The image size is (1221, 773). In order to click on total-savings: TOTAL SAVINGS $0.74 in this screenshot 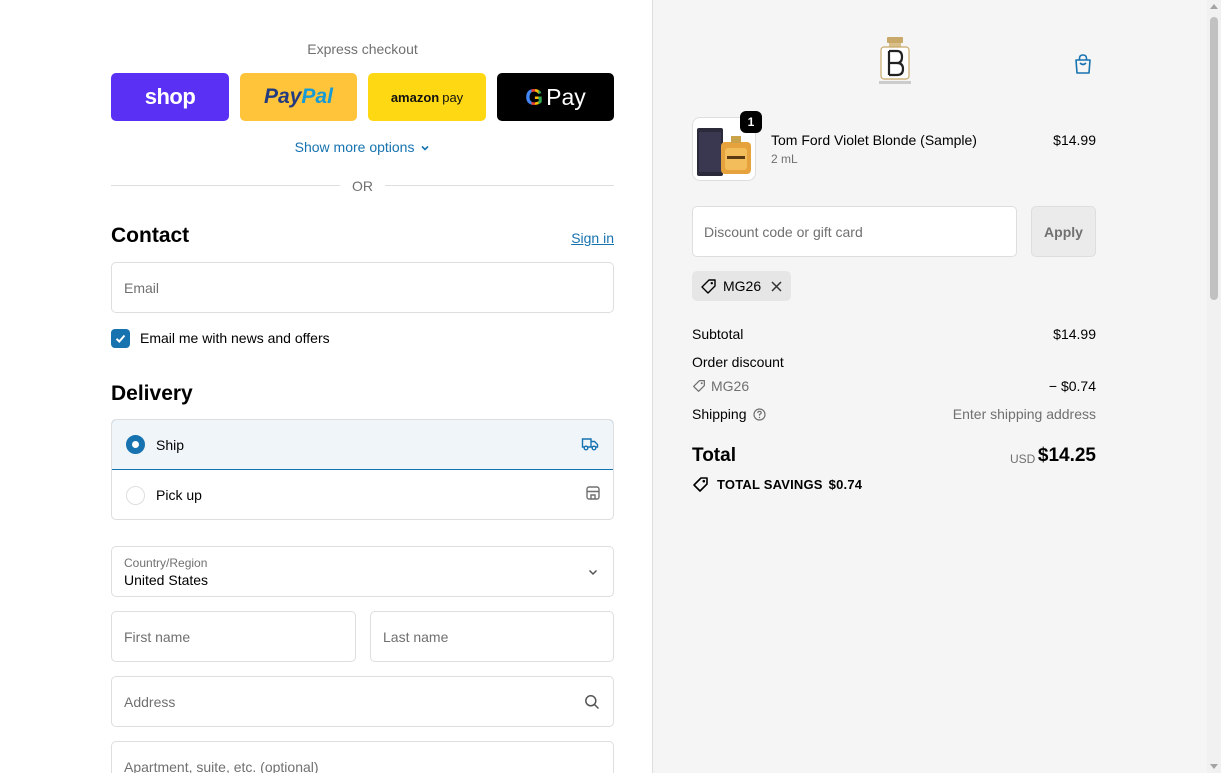, I will do `click(777, 484)`.